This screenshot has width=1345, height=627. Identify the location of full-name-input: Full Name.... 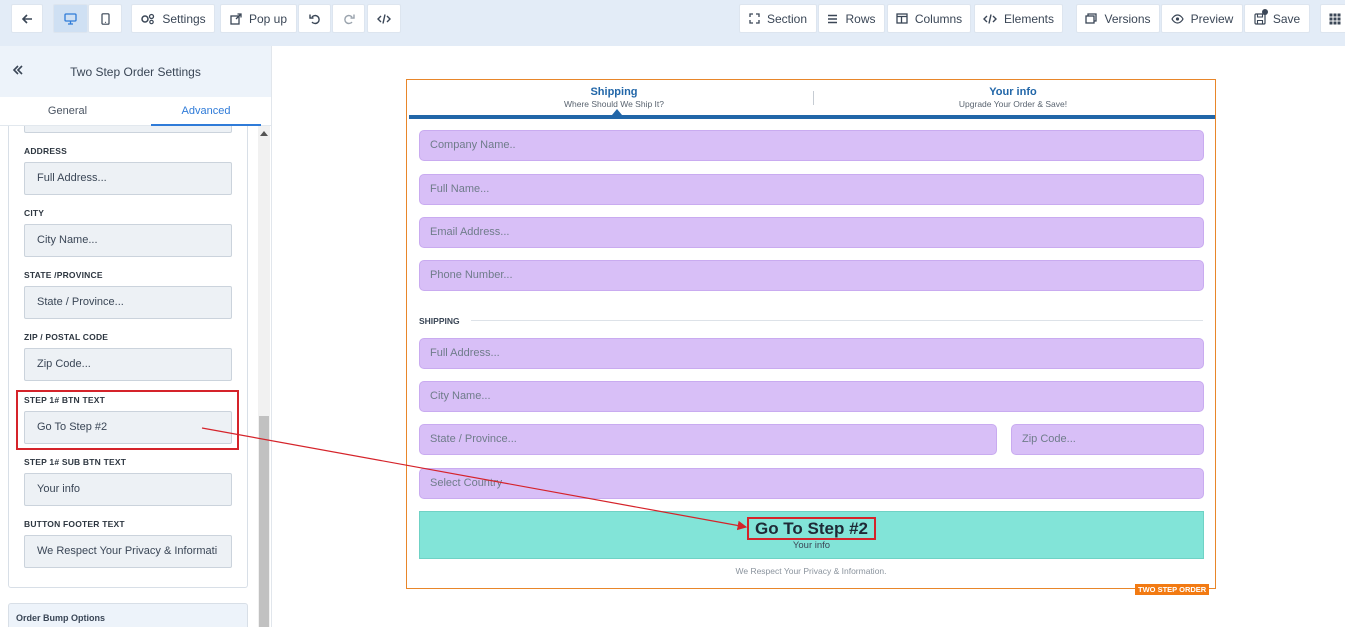
(811, 189).